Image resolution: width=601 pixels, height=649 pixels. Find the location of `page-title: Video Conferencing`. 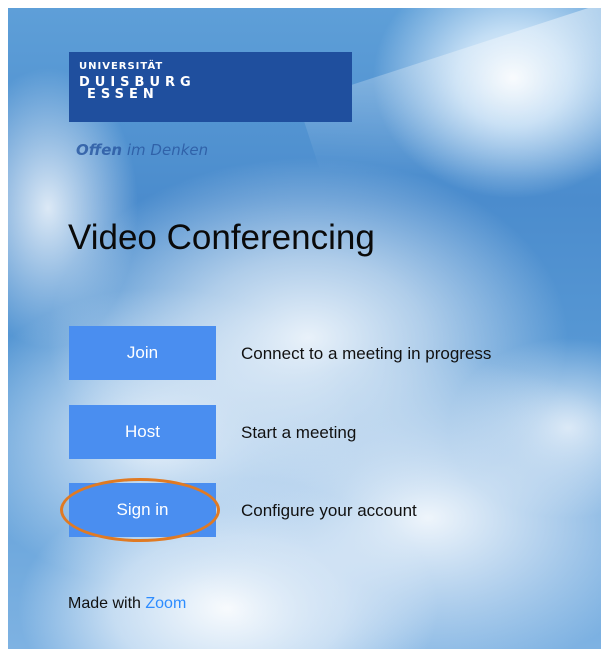

page-title: Video Conferencing is located at coordinates (221, 237).